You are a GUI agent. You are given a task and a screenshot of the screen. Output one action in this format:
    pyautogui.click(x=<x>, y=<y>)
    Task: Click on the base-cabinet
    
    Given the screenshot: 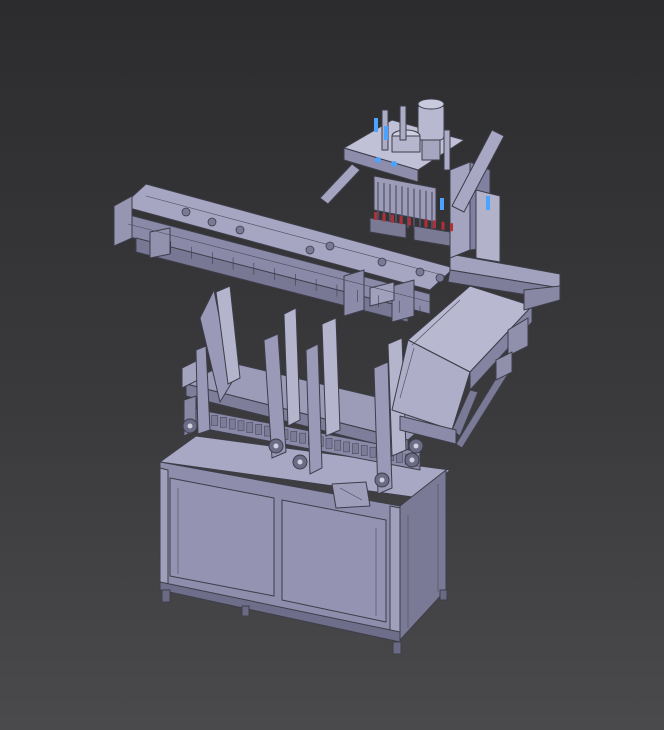 What is the action you would take?
    pyautogui.click(x=305, y=545)
    